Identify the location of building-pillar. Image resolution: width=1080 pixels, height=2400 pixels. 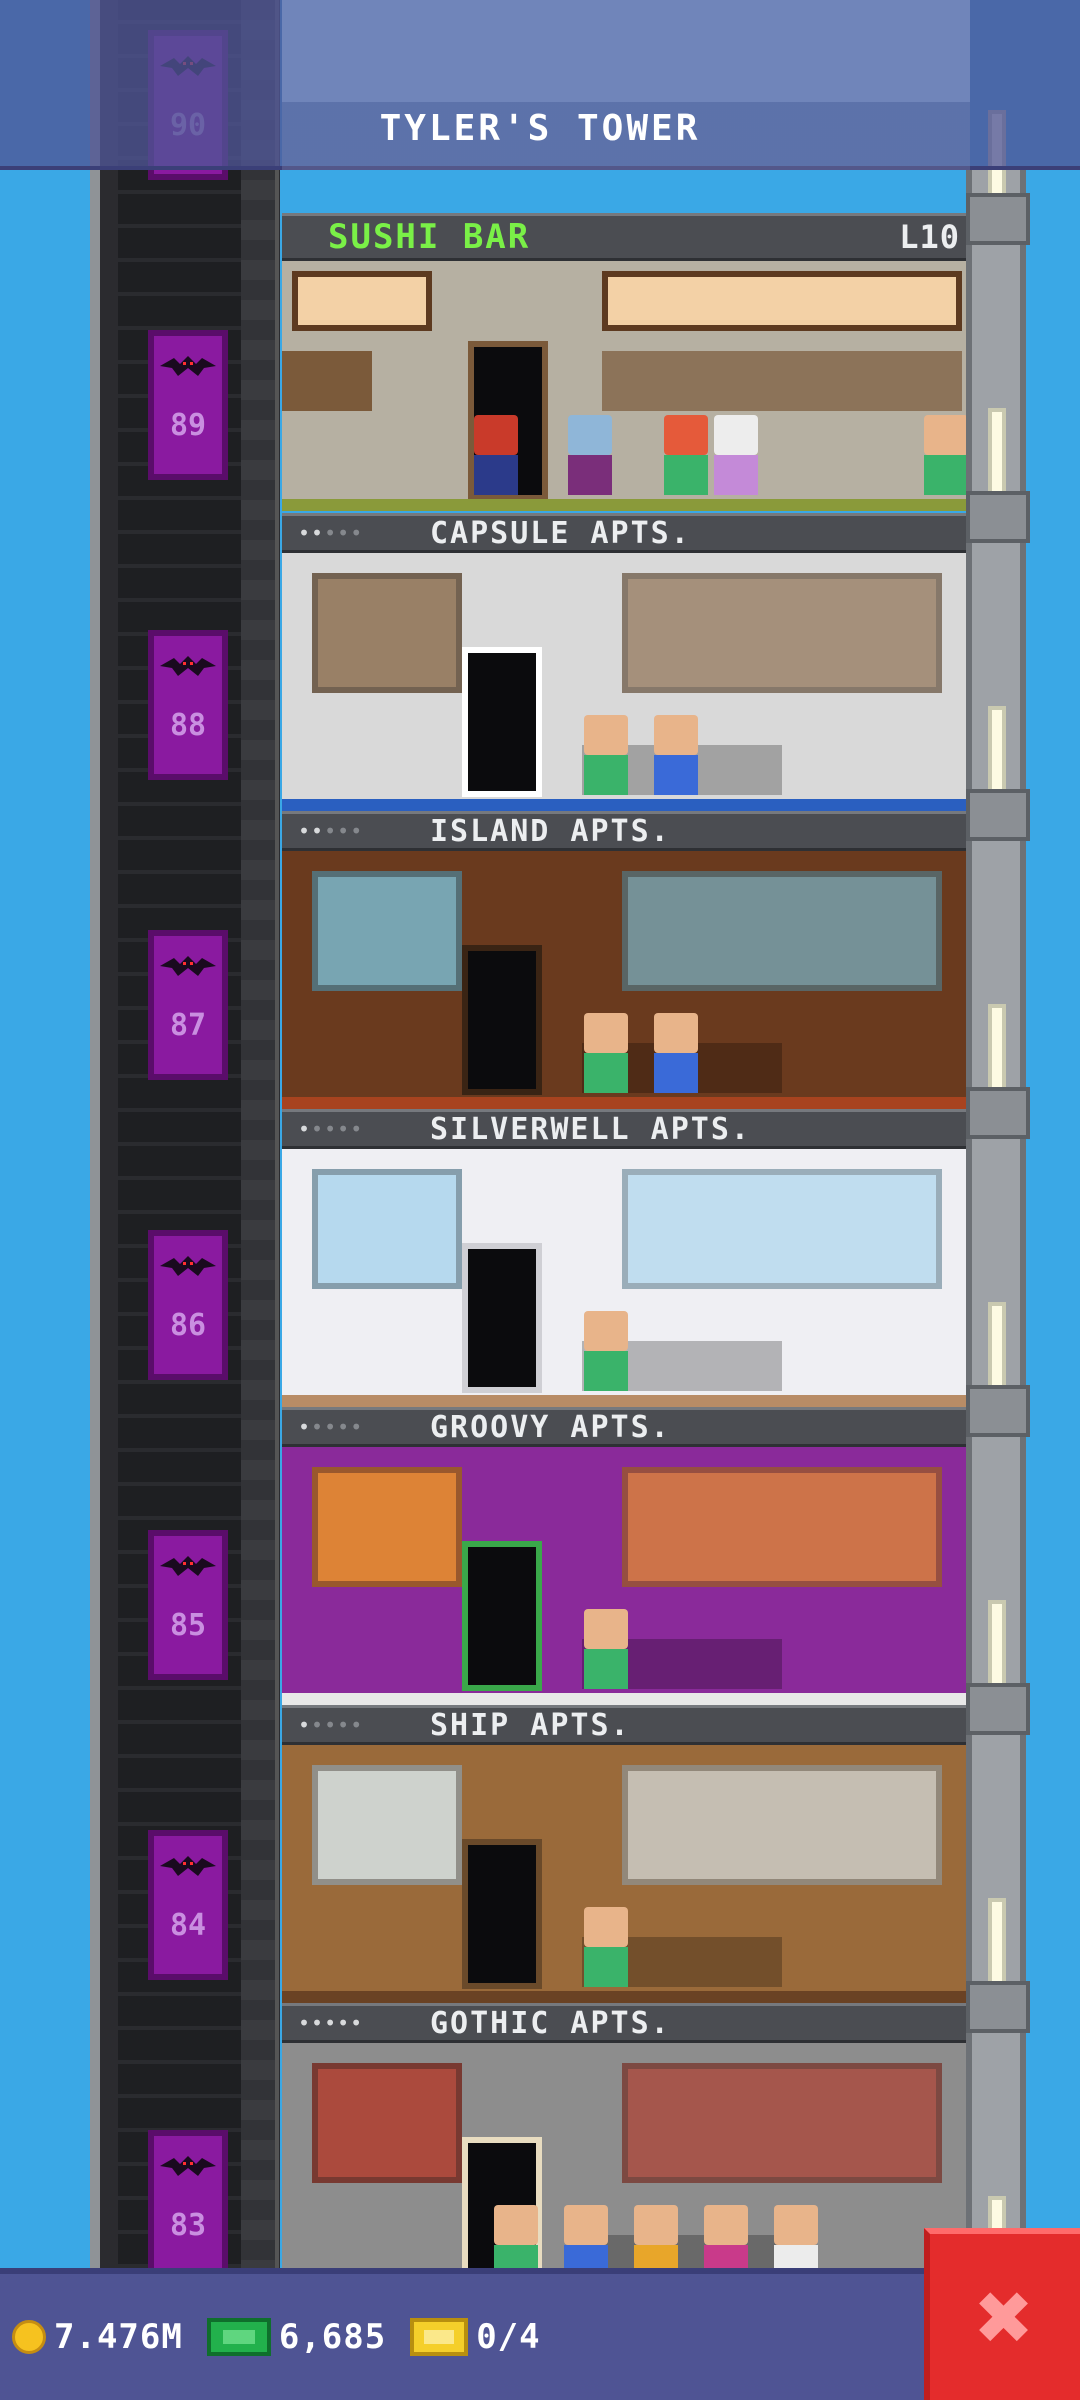
(996, 1208).